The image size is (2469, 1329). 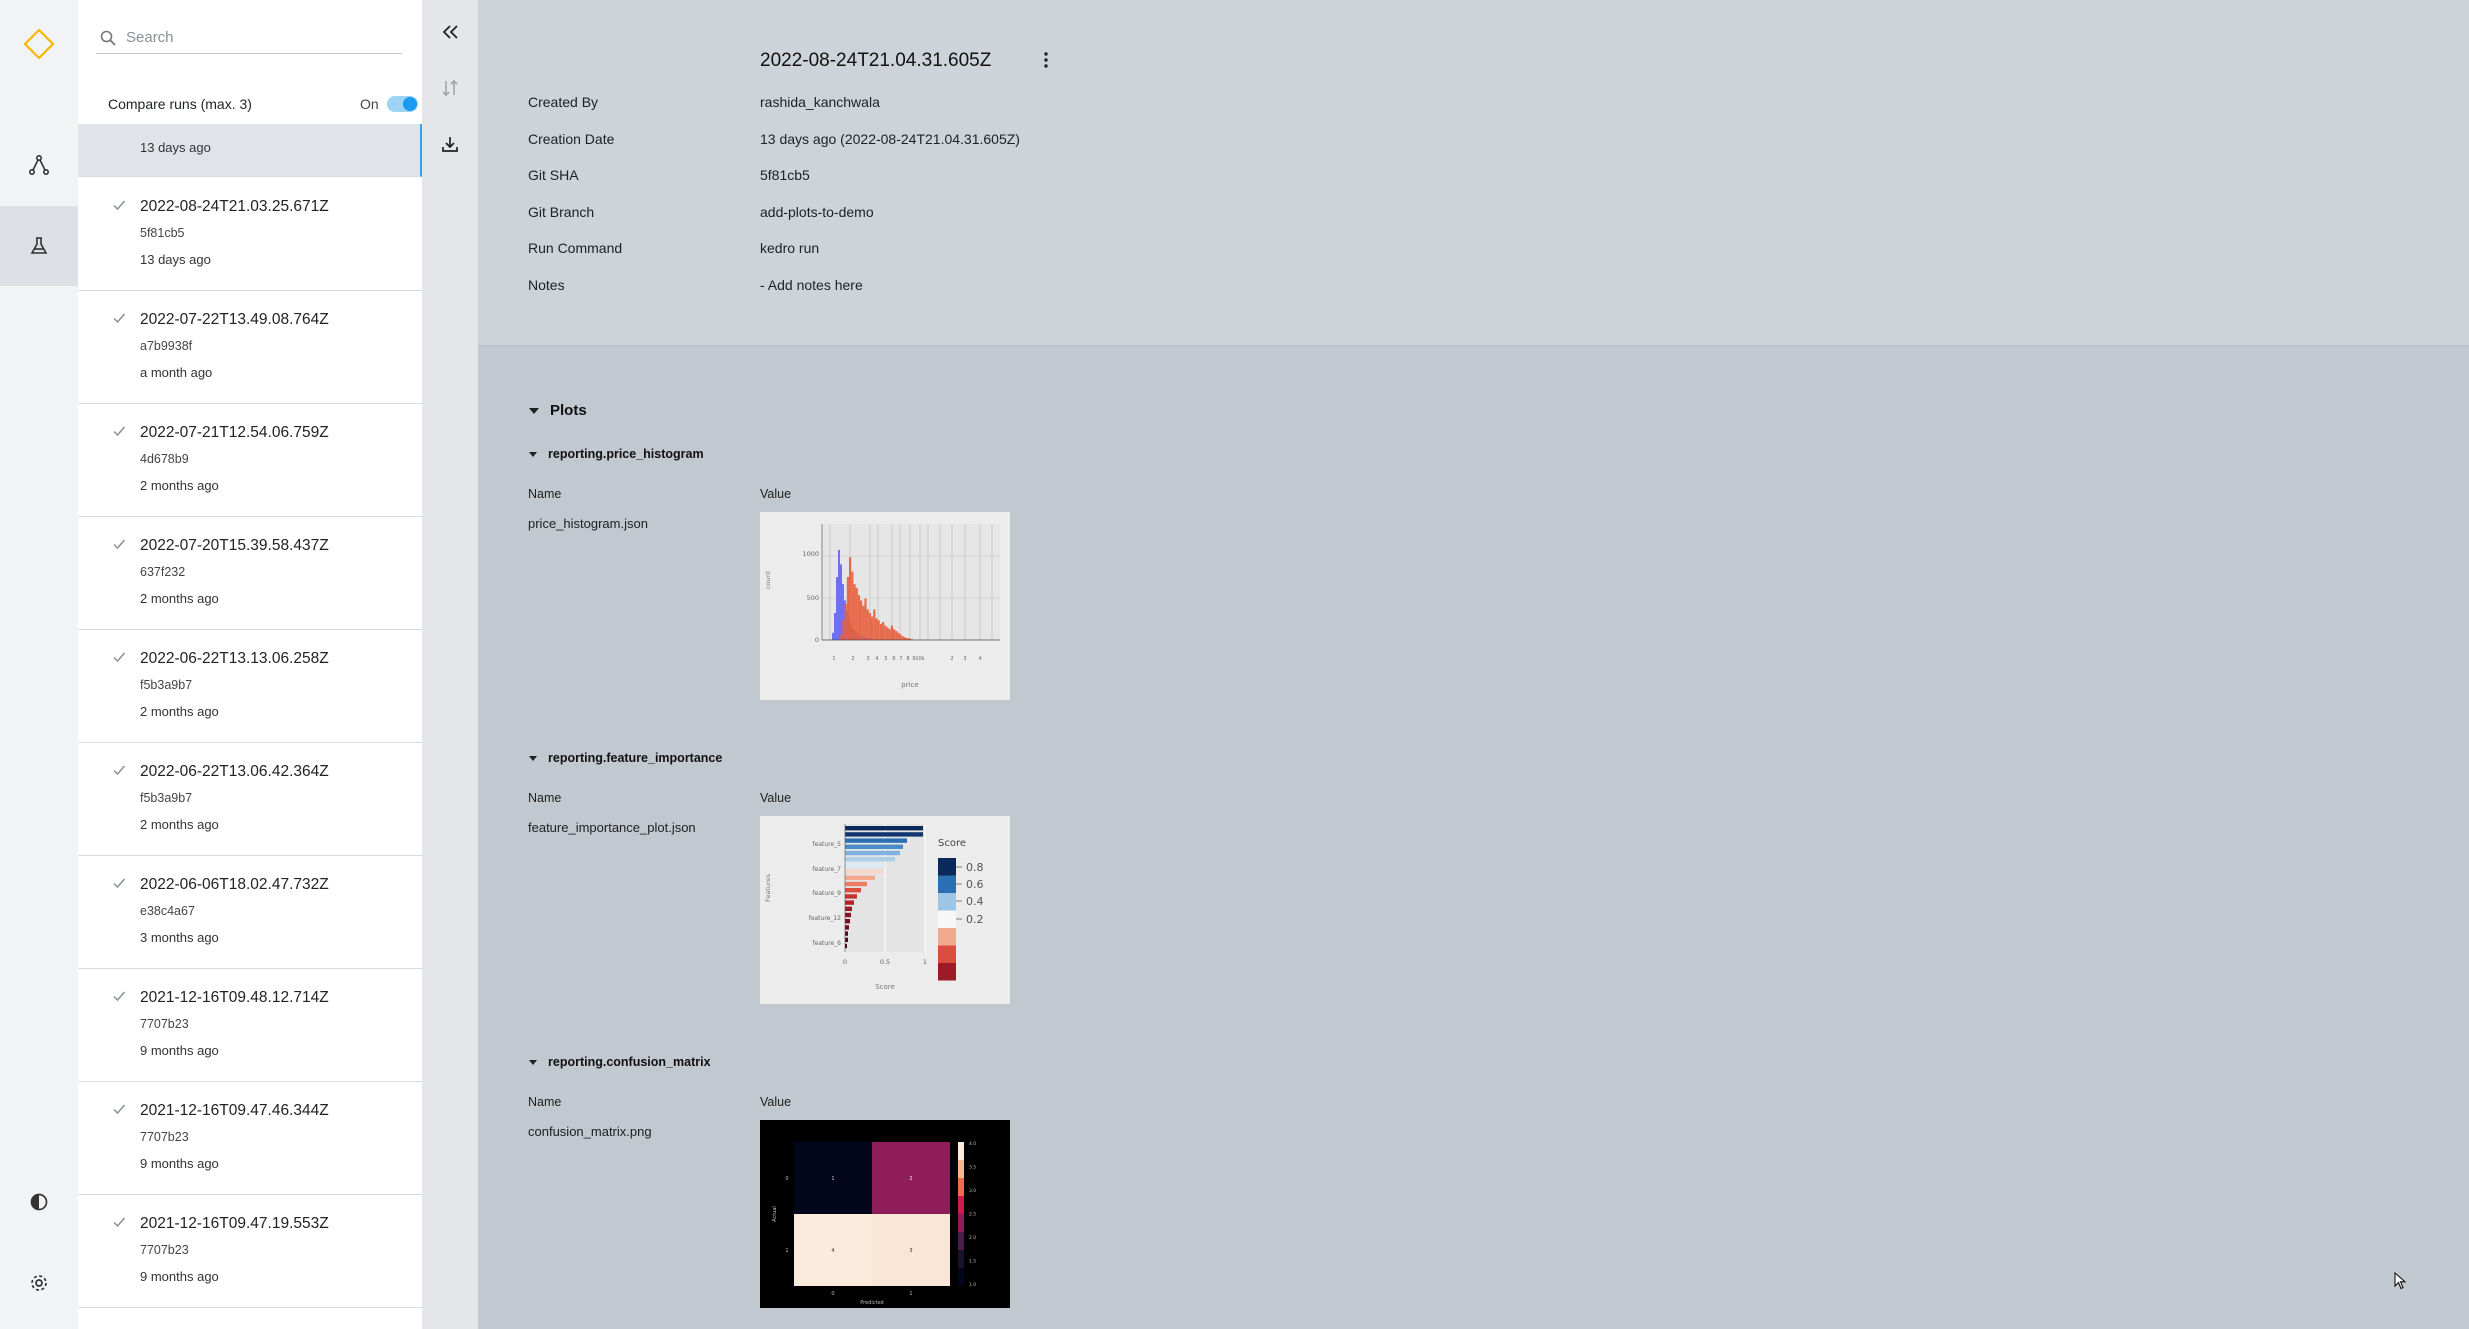 What do you see at coordinates (450, 144) in the screenshot?
I see `export-runs-button` at bounding box center [450, 144].